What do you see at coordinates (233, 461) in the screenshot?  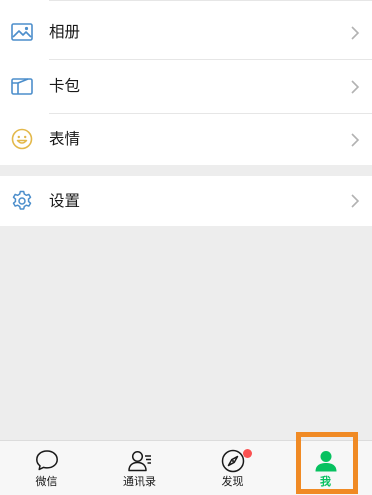 I see `compass-icon` at bounding box center [233, 461].